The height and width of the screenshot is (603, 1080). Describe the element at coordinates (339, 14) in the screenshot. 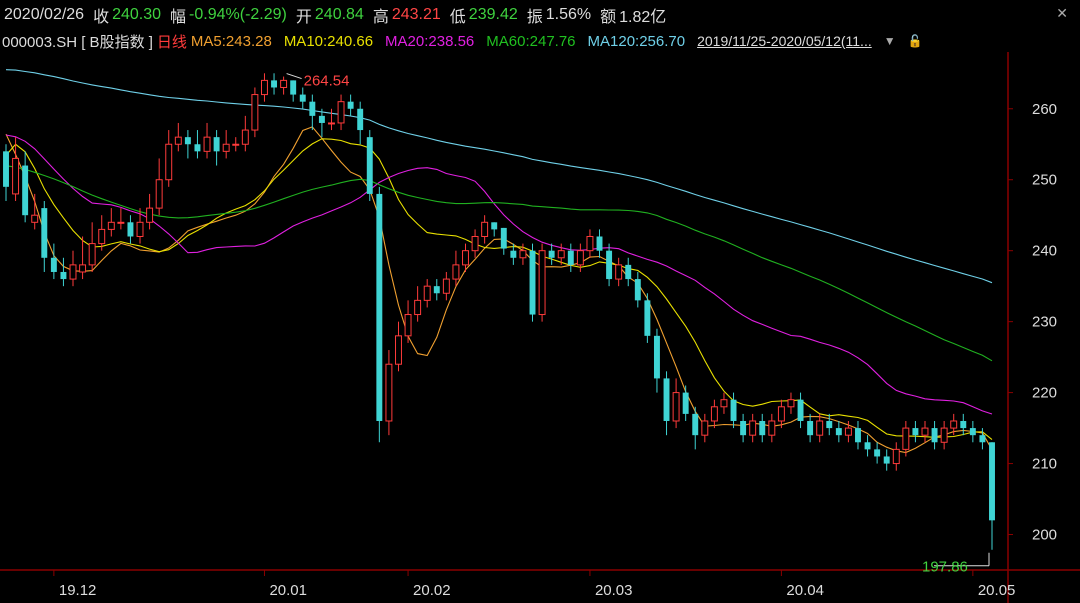

I see `open-value: 240.84` at that location.